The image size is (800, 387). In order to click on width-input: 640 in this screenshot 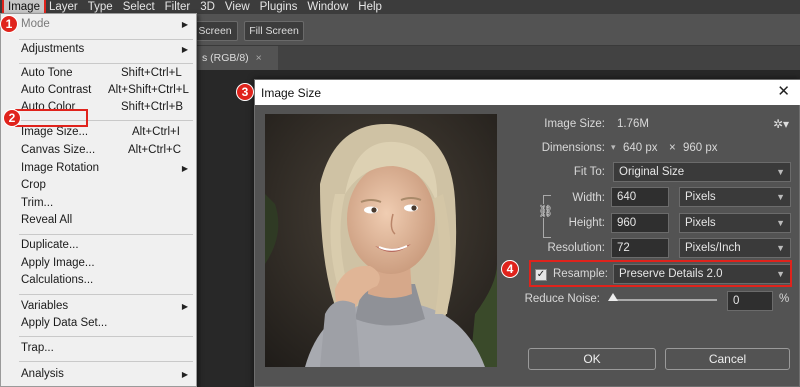, I will do `click(640, 197)`.